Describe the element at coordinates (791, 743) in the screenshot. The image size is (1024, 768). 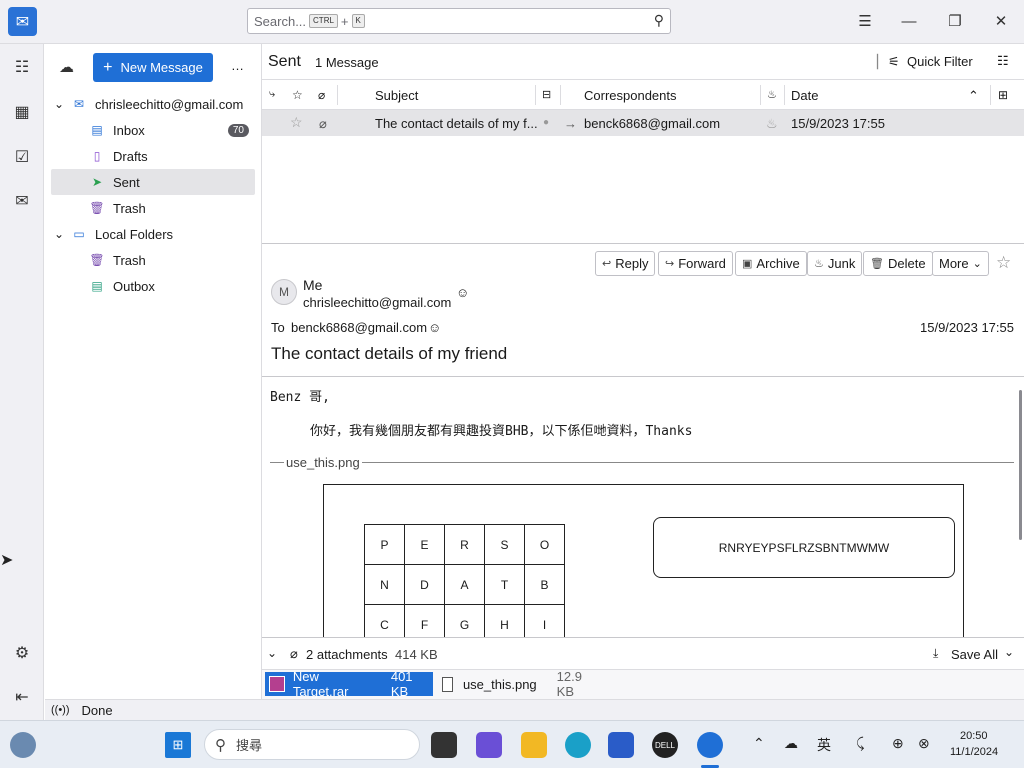
I see `sync-icon: ☁` at that location.